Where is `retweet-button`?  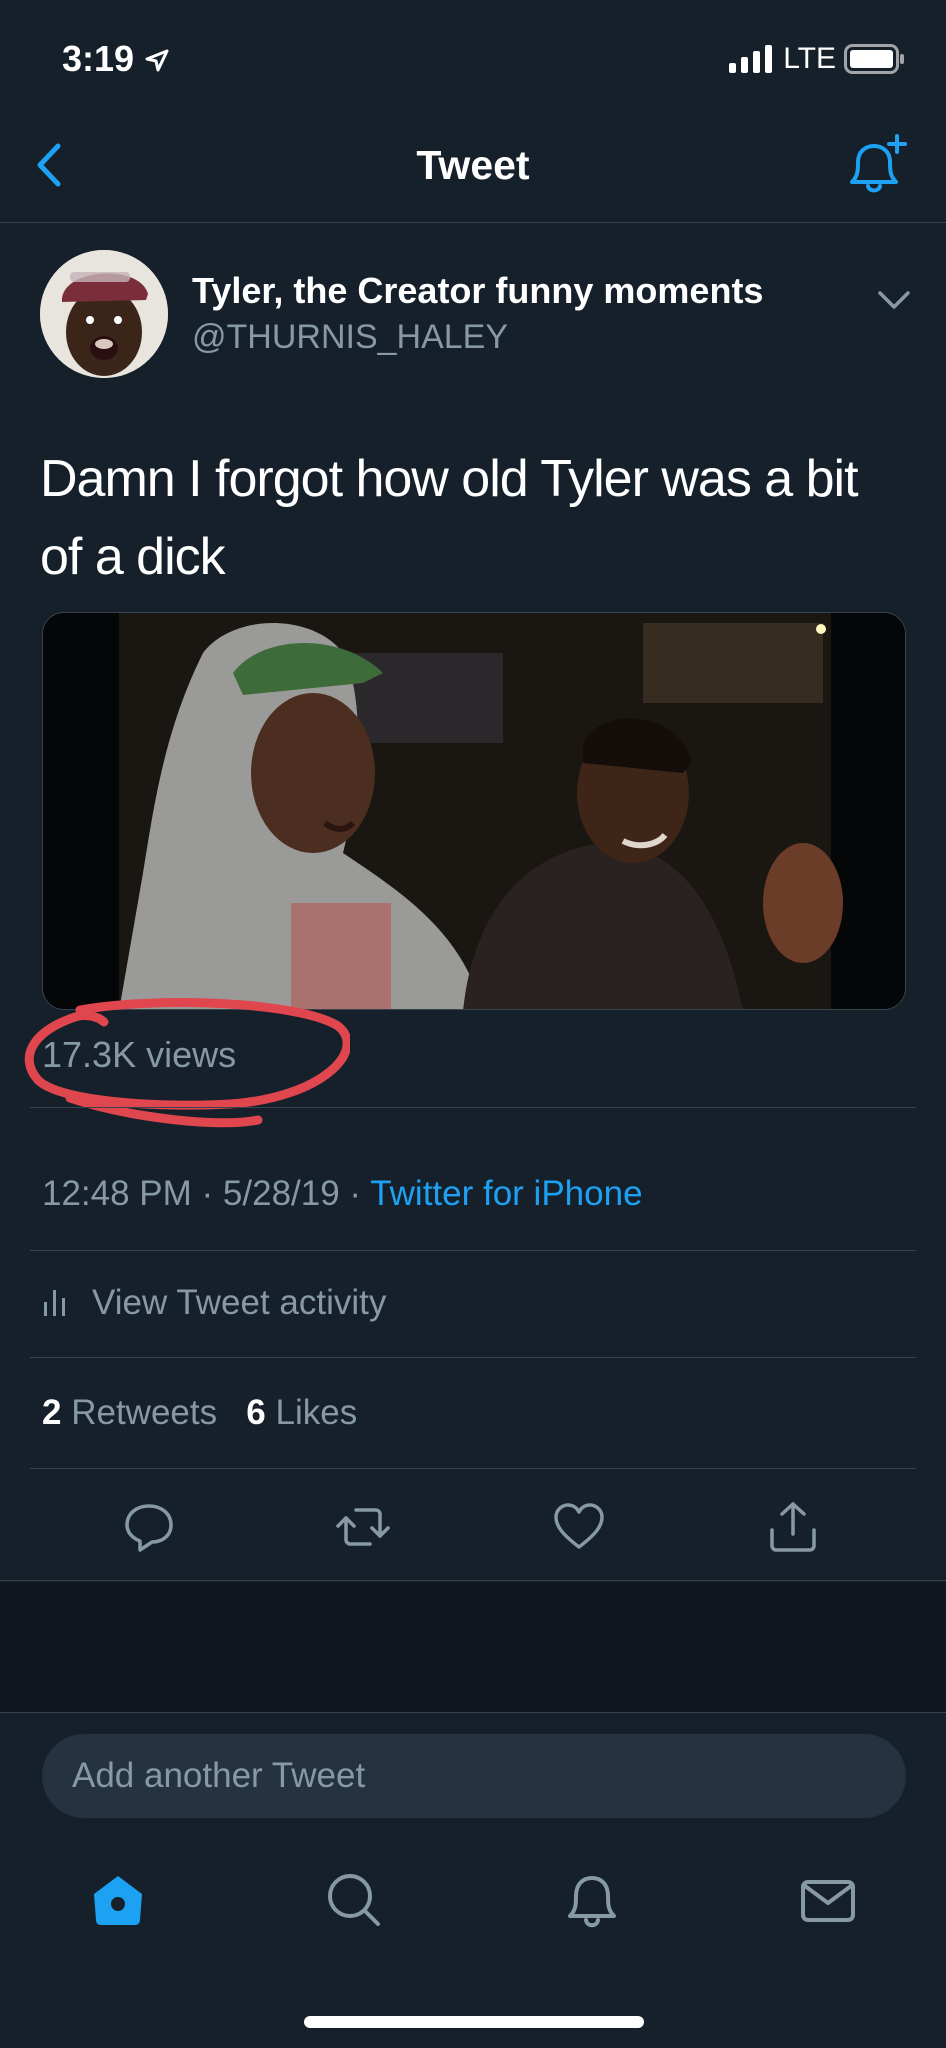
retweet-button is located at coordinates (363, 1527).